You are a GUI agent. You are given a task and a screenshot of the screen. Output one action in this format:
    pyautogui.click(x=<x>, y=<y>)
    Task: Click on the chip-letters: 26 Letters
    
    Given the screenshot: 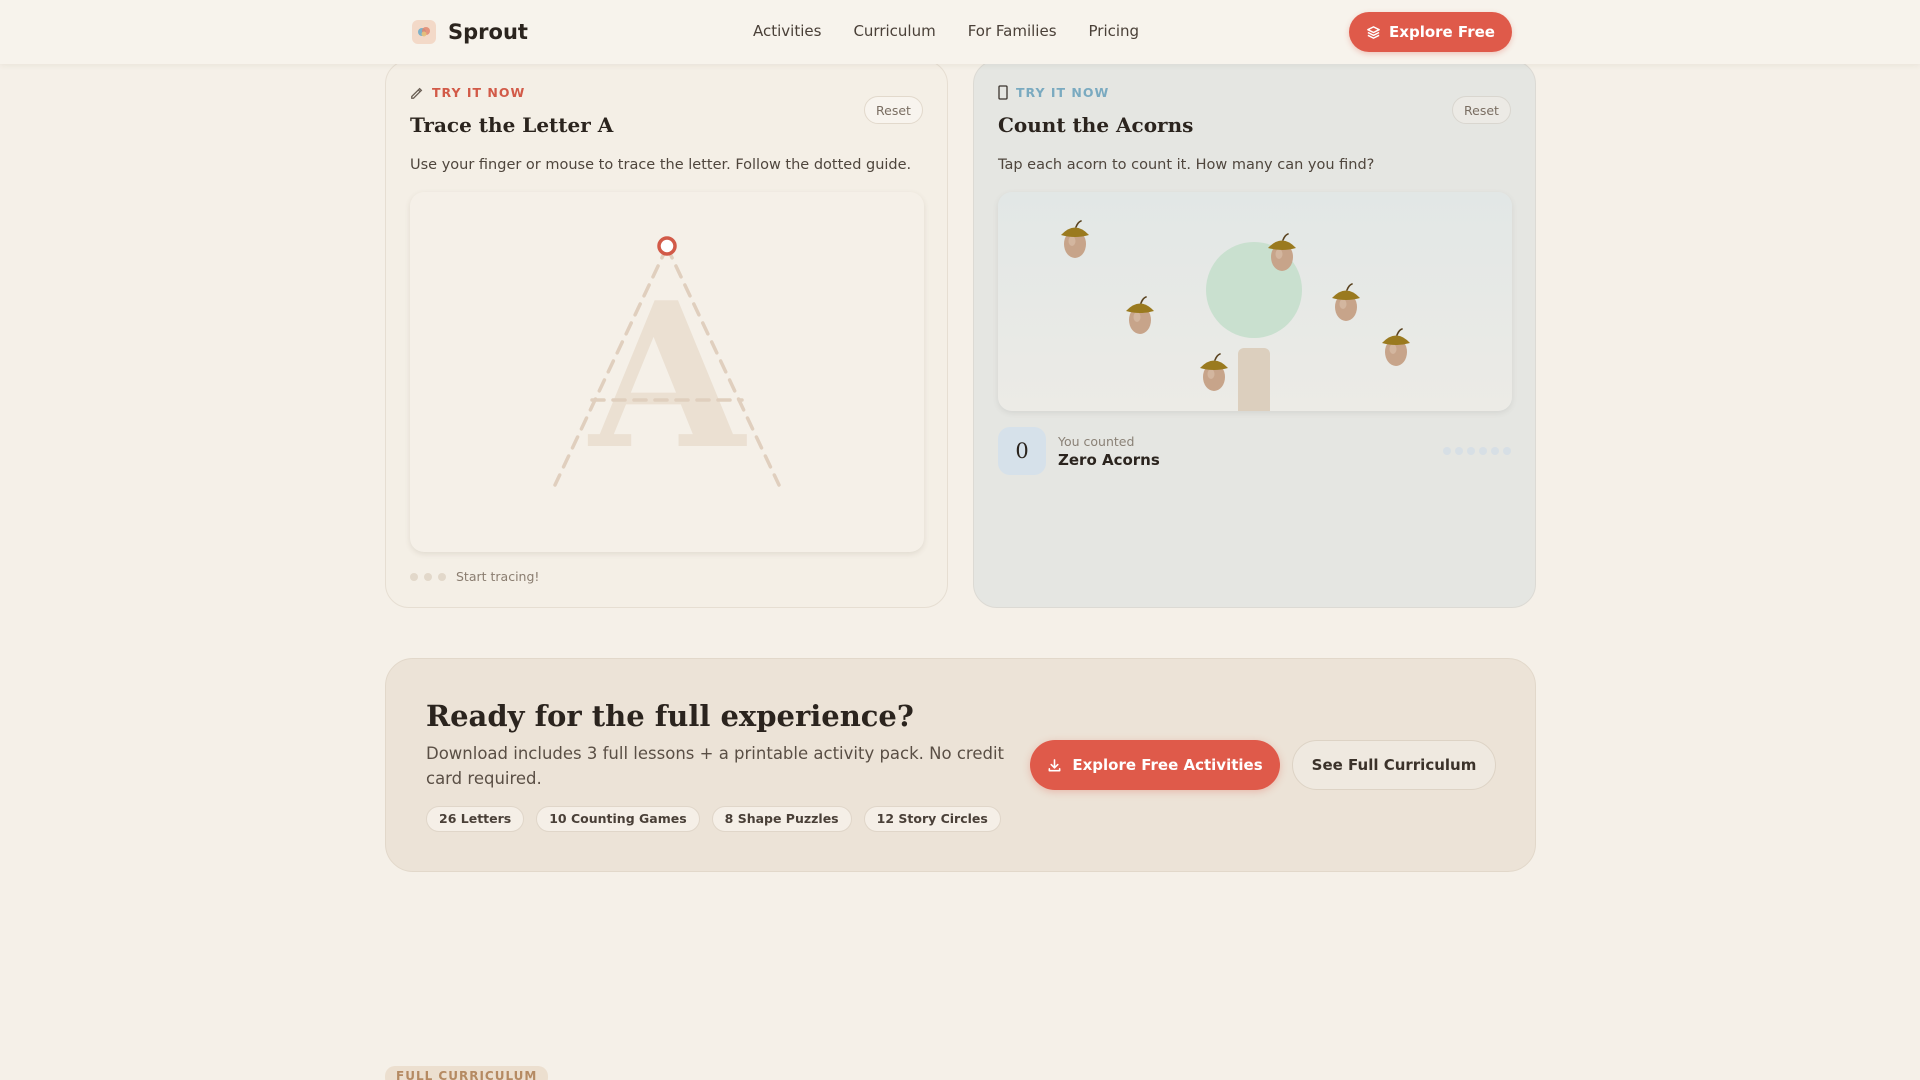 What is the action you would take?
    pyautogui.click(x=475, y=819)
    